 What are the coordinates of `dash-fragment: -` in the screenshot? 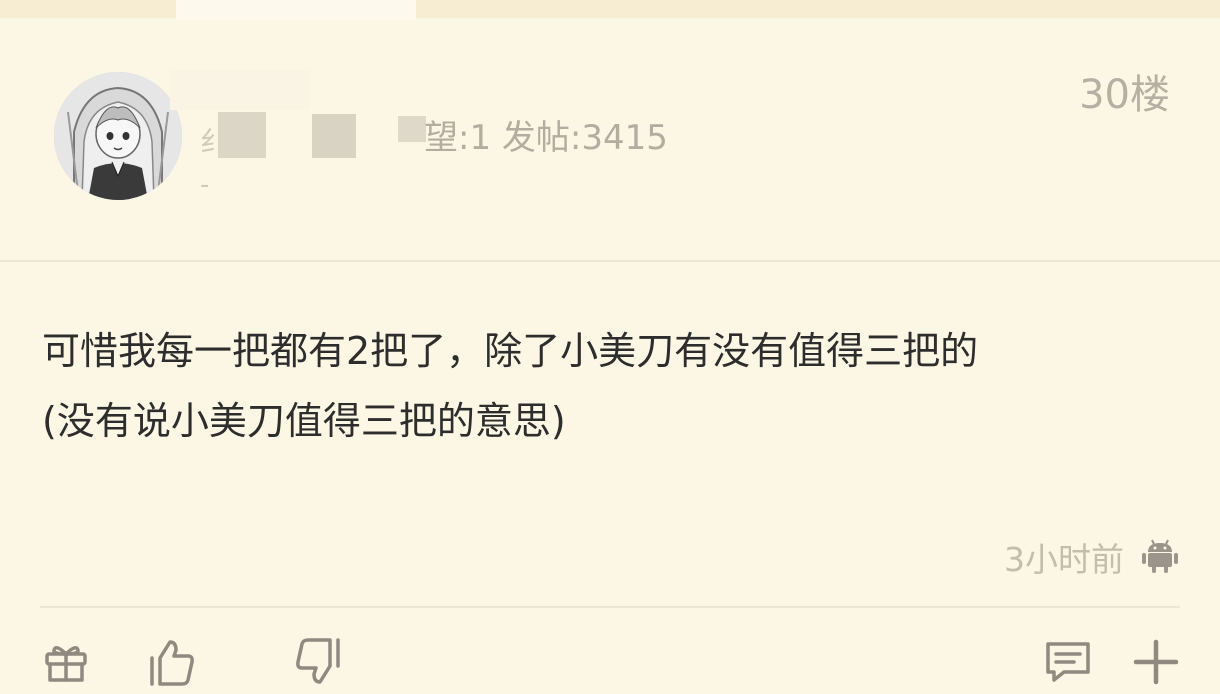 It's located at (205, 185).